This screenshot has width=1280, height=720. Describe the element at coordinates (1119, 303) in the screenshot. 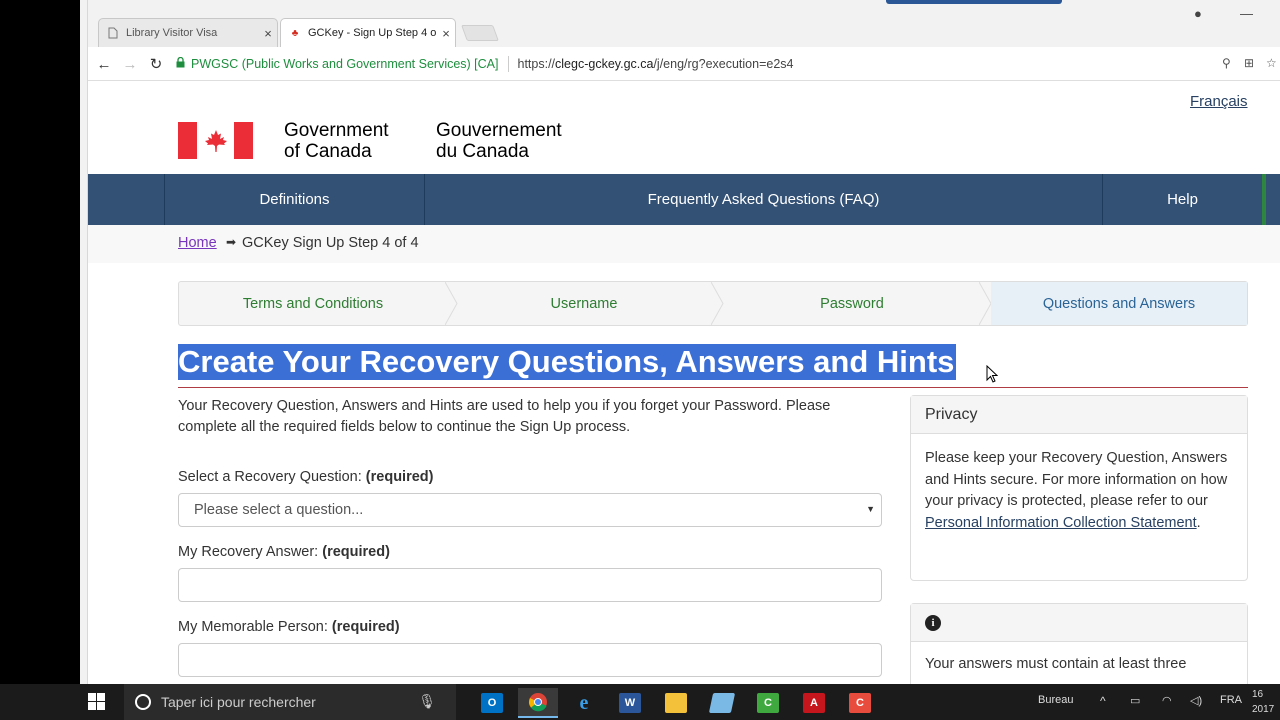

I see `step-questions-answers: Questions and Answers` at that location.